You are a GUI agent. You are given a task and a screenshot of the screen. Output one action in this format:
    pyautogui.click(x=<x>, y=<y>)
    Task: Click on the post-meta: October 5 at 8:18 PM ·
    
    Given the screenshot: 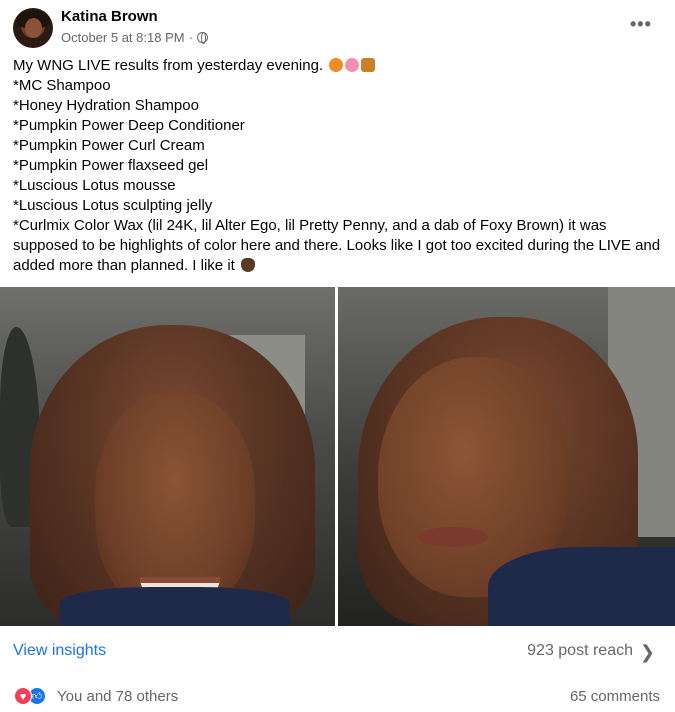 What is the action you would take?
    pyautogui.click(x=134, y=37)
    